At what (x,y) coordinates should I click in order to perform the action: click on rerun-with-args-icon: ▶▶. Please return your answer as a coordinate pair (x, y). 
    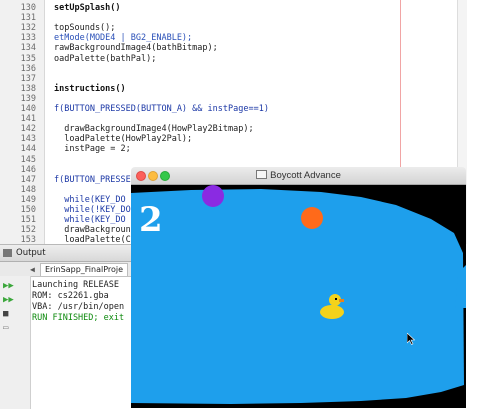
    Looking at the image, I should click on (8, 300).